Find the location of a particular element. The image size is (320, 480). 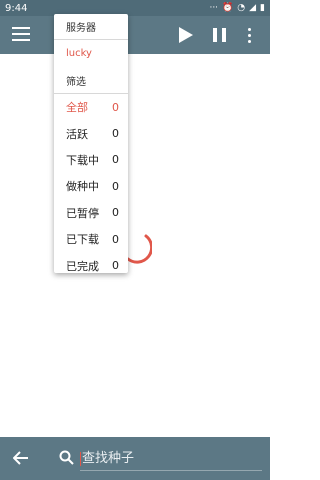

filter-label: 活跃 is located at coordinates (77, 134).